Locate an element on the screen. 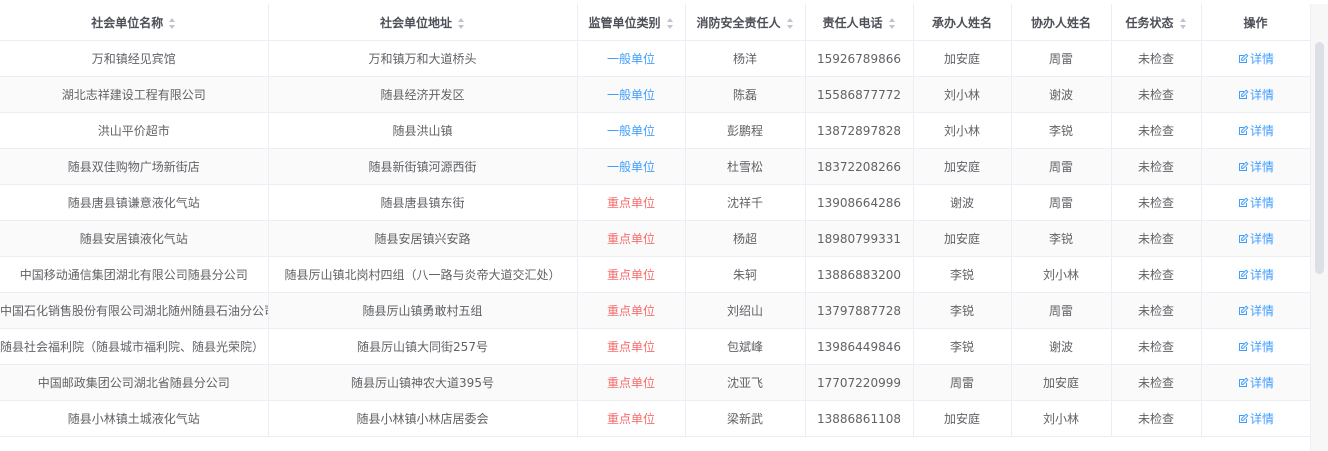  cell-assistant-name-text: 刘小林 is located at coordinates (1060, 275).